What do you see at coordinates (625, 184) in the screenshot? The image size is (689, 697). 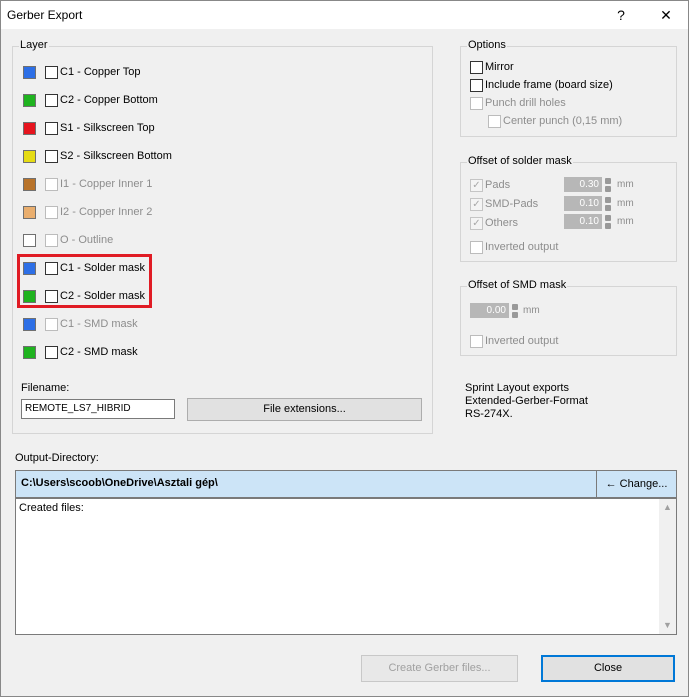 I see `pads-unit: mm` at bounding box center [625, 184].